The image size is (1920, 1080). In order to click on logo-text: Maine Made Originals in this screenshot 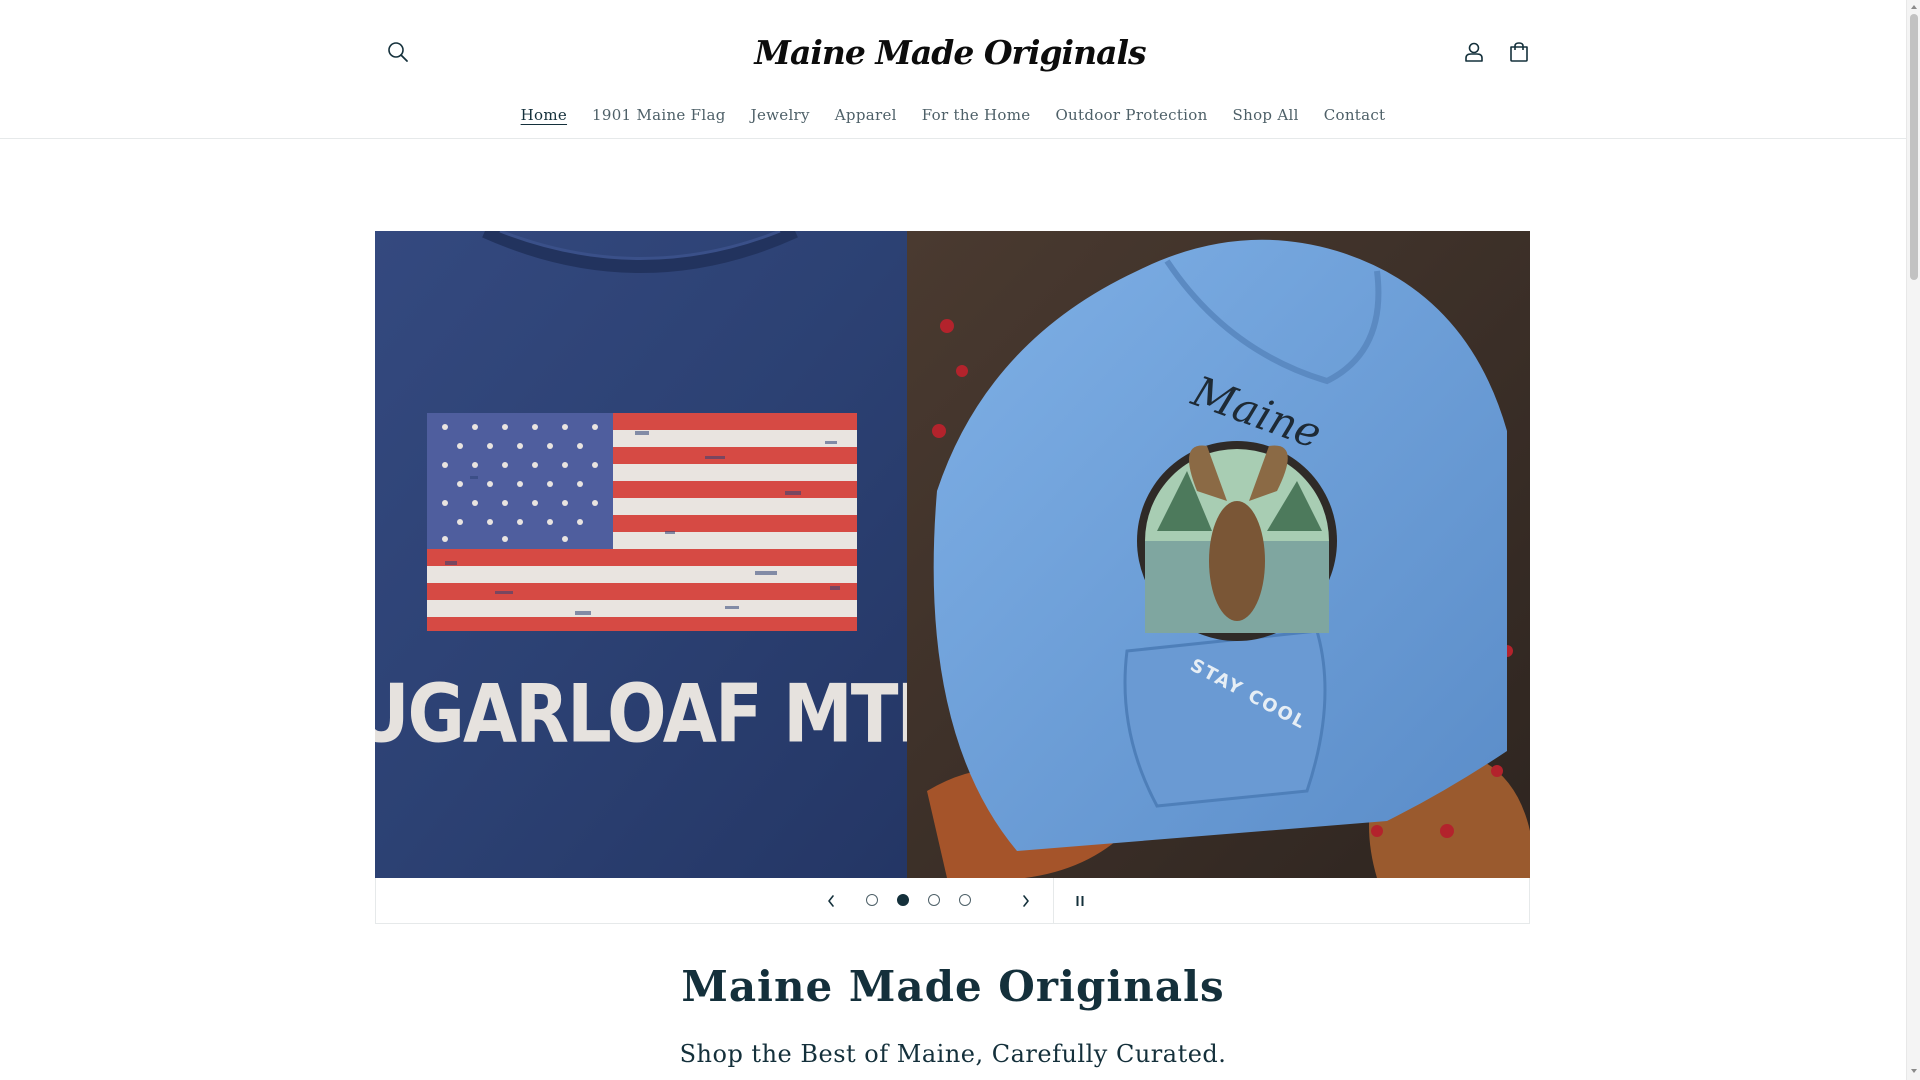, I will do `click(950, 52)`.